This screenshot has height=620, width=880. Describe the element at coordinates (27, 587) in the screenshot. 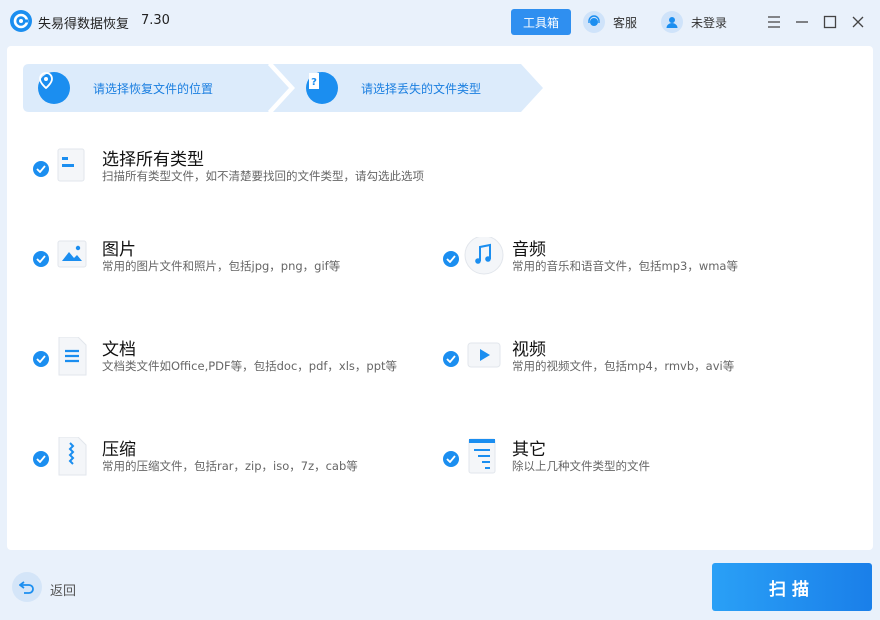

I see `back-arrow-icon` at that location.